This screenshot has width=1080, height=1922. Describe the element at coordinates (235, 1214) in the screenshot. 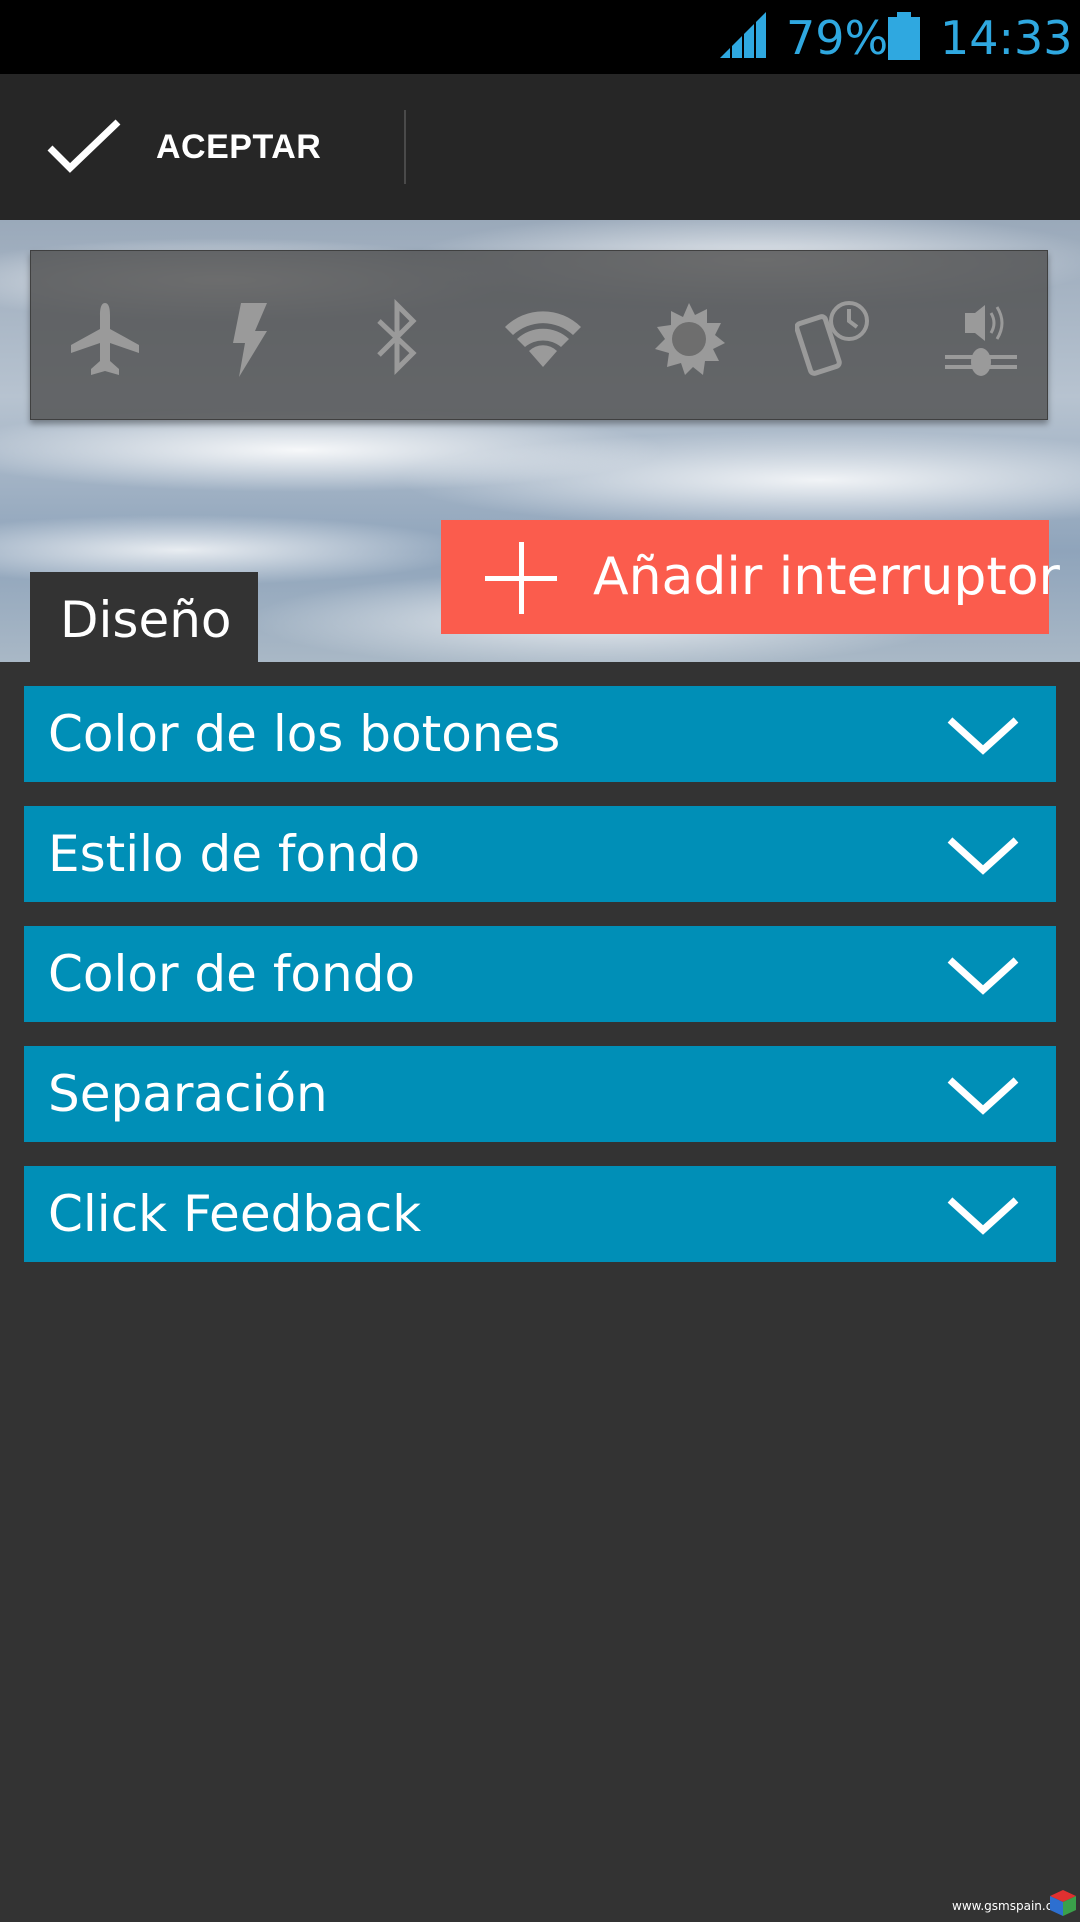

I see `setting-label: Click Feedback` at that location.